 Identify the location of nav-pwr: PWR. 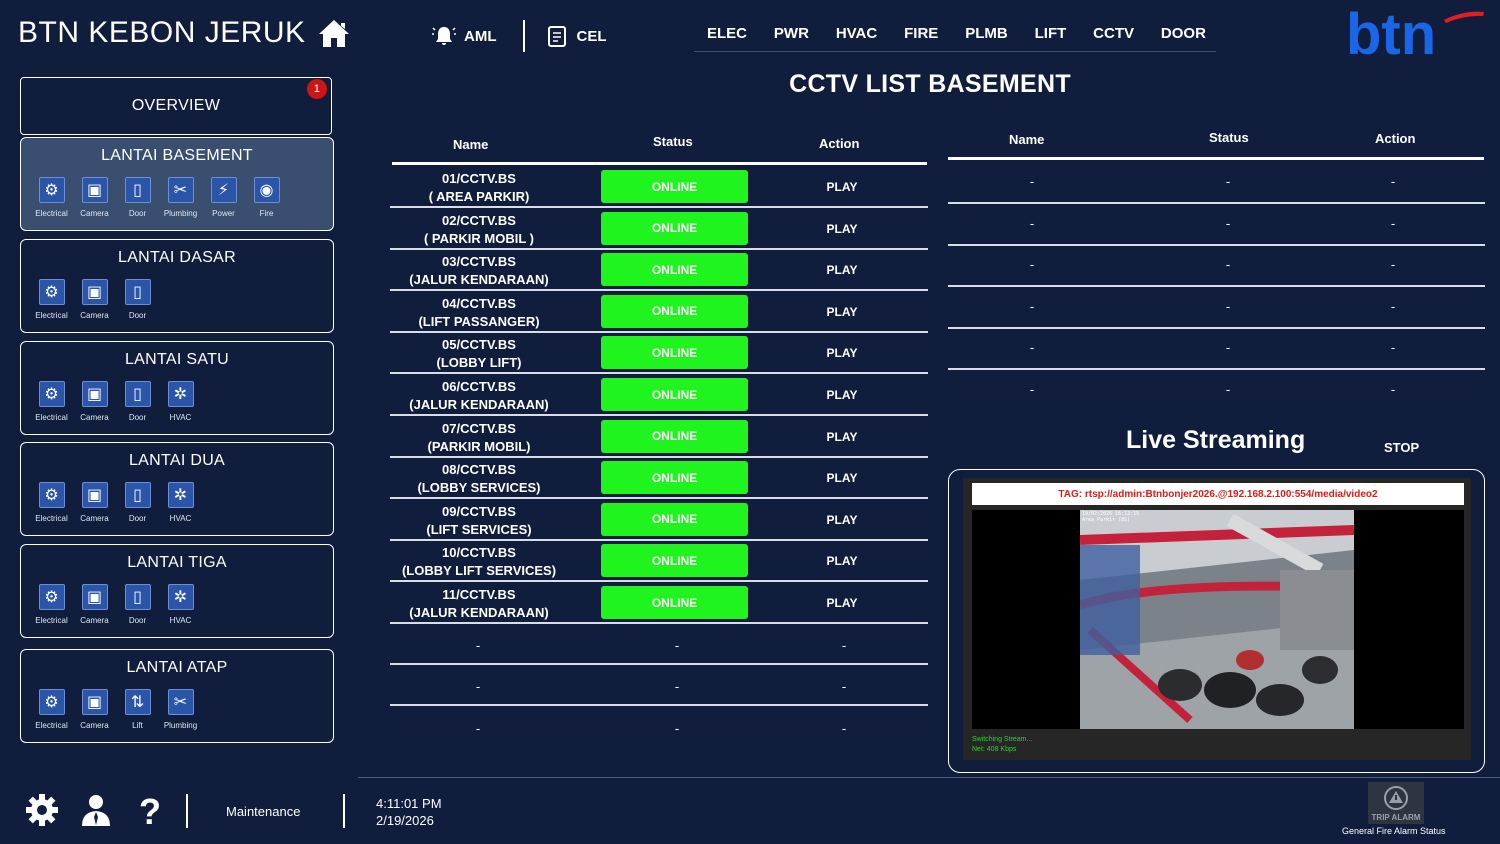
(791, 33).